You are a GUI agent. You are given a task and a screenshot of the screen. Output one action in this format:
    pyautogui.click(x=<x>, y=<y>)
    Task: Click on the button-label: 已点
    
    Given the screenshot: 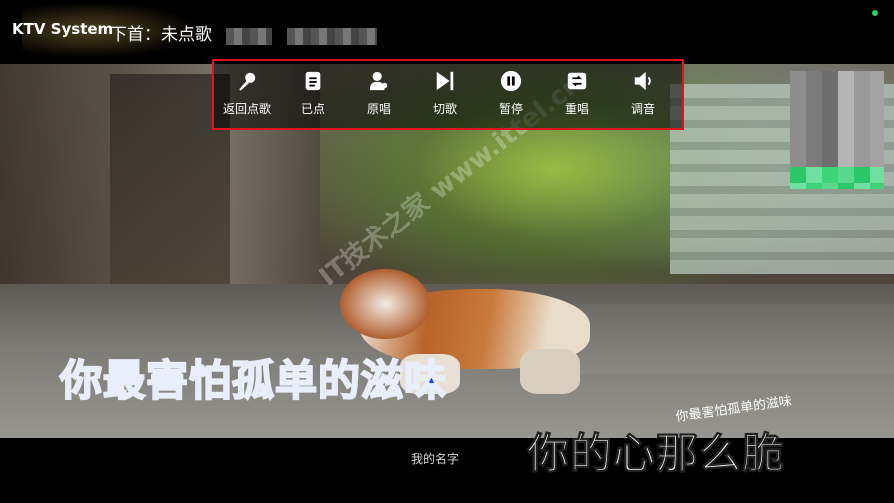 What is the action you would take?
    pyautogui.click(x=312, y=109)
    